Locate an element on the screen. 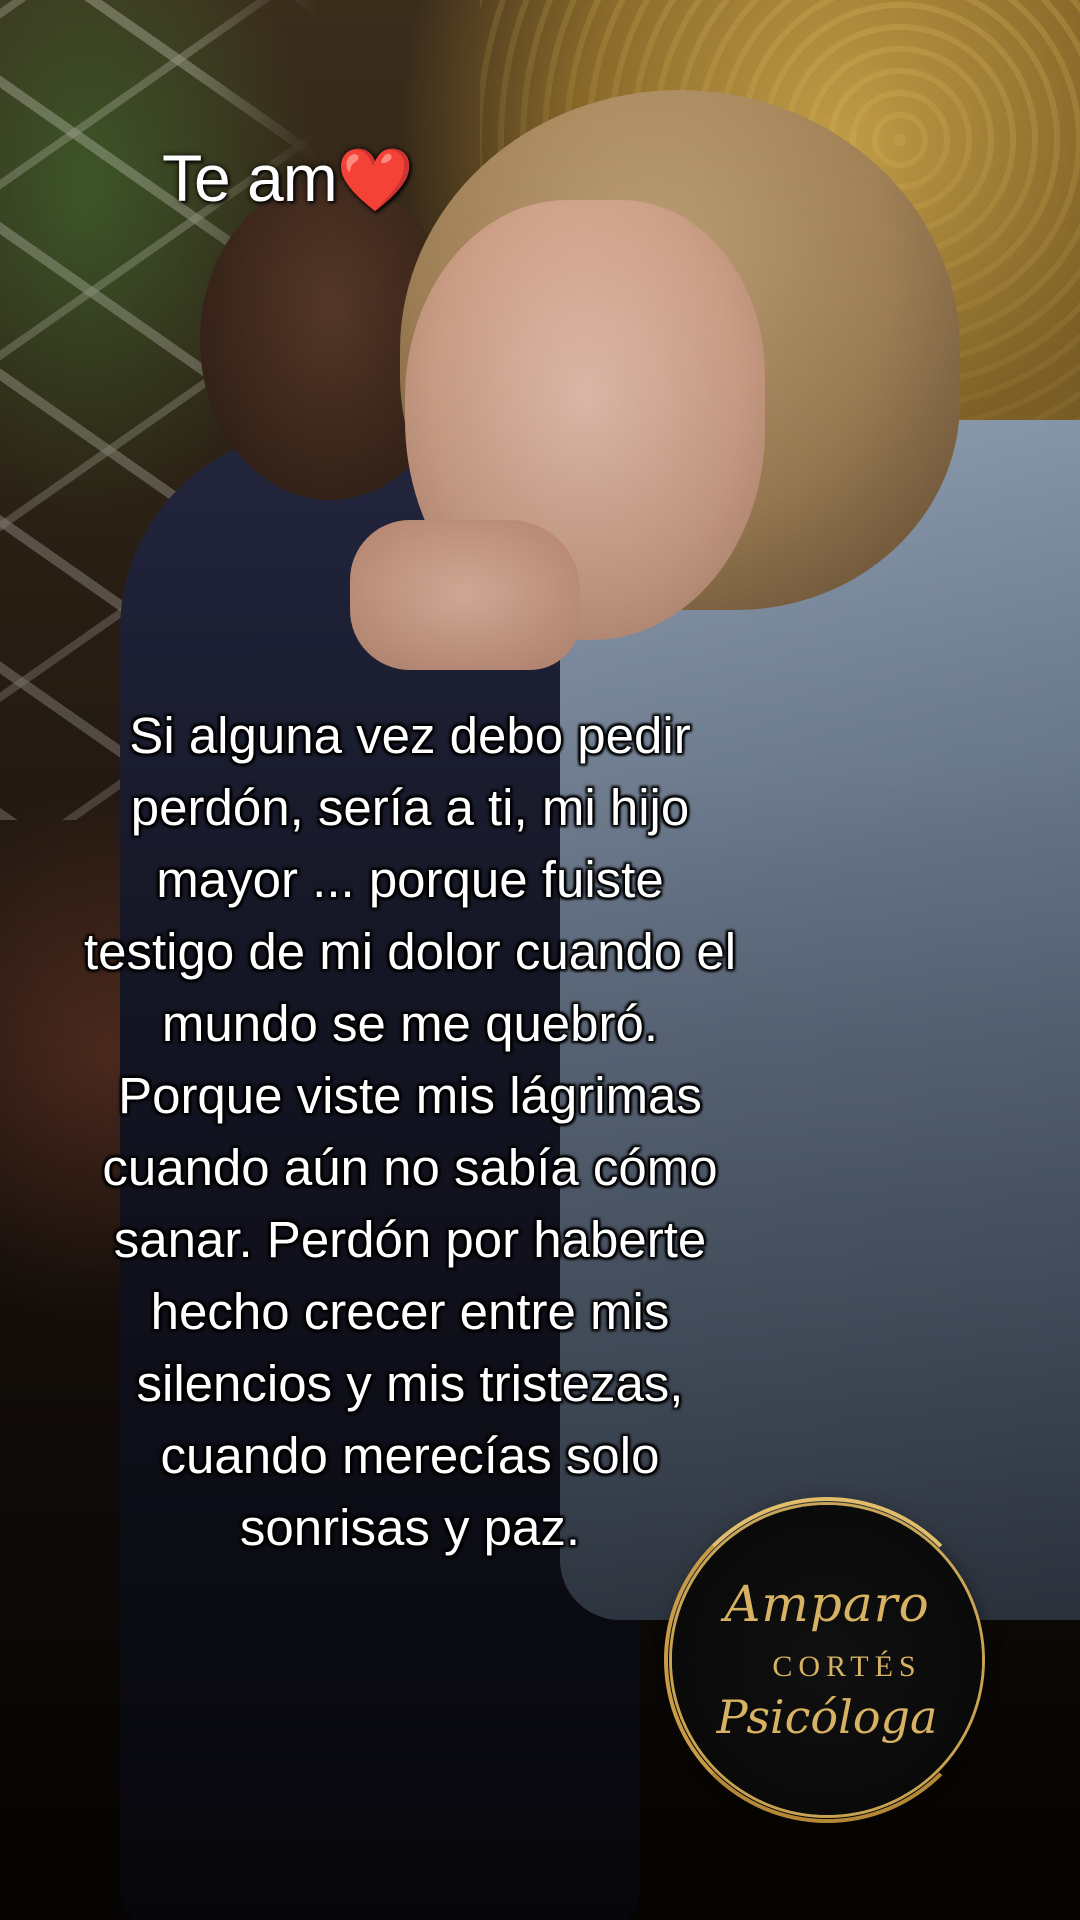  overlay-title: Te am❤️ is located at coordinates (288, 178).